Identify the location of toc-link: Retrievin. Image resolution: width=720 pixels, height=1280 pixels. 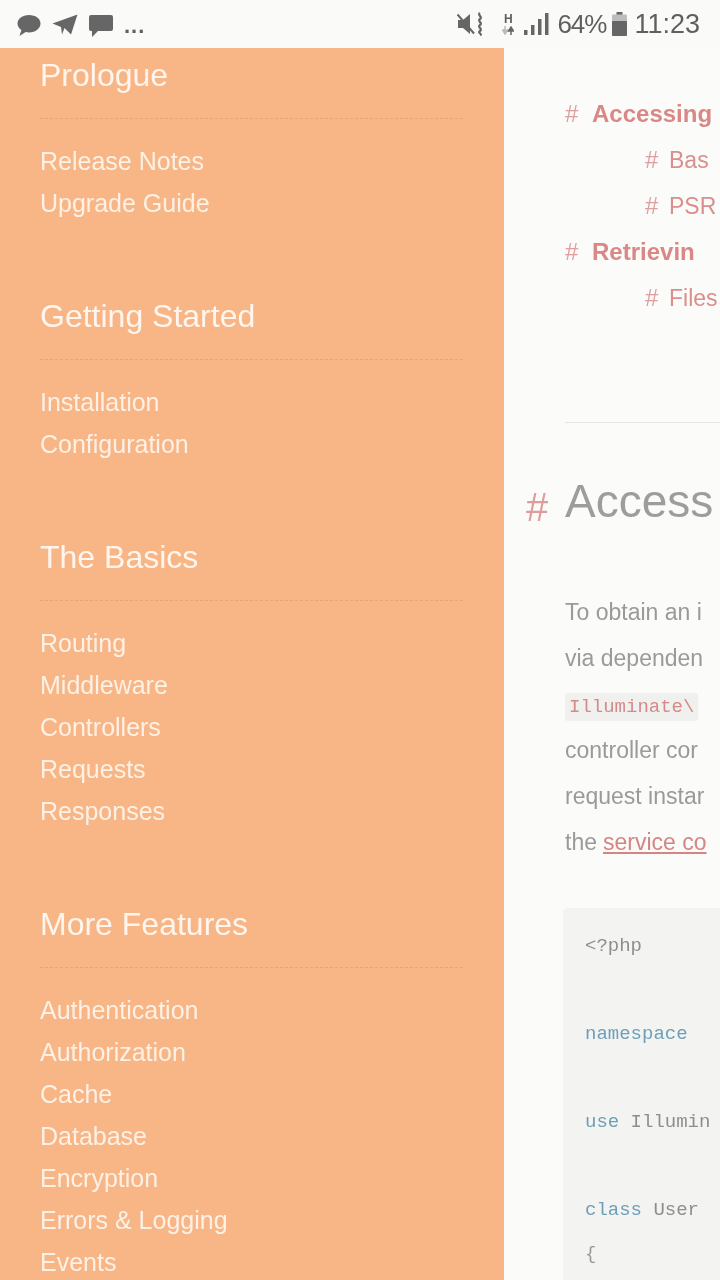
(643, 252).